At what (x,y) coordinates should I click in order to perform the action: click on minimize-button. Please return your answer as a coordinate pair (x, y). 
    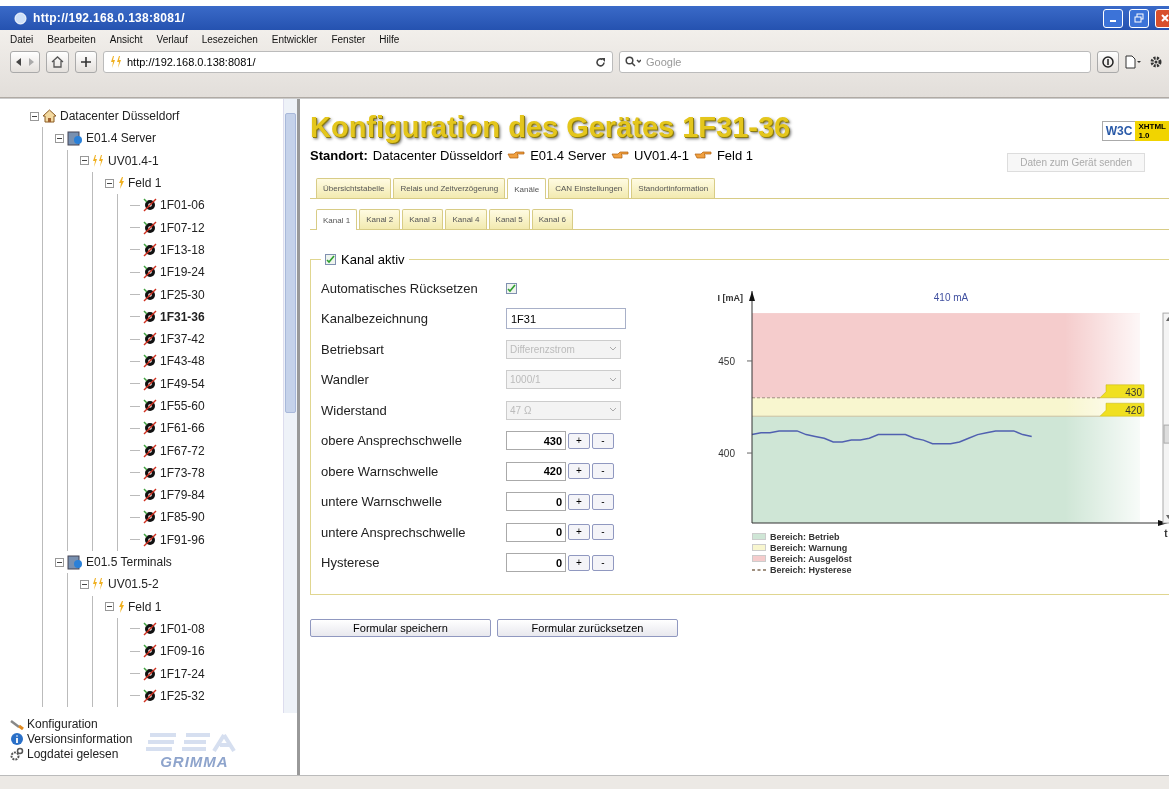
    Looking at the image, I should click on (1113, 18).